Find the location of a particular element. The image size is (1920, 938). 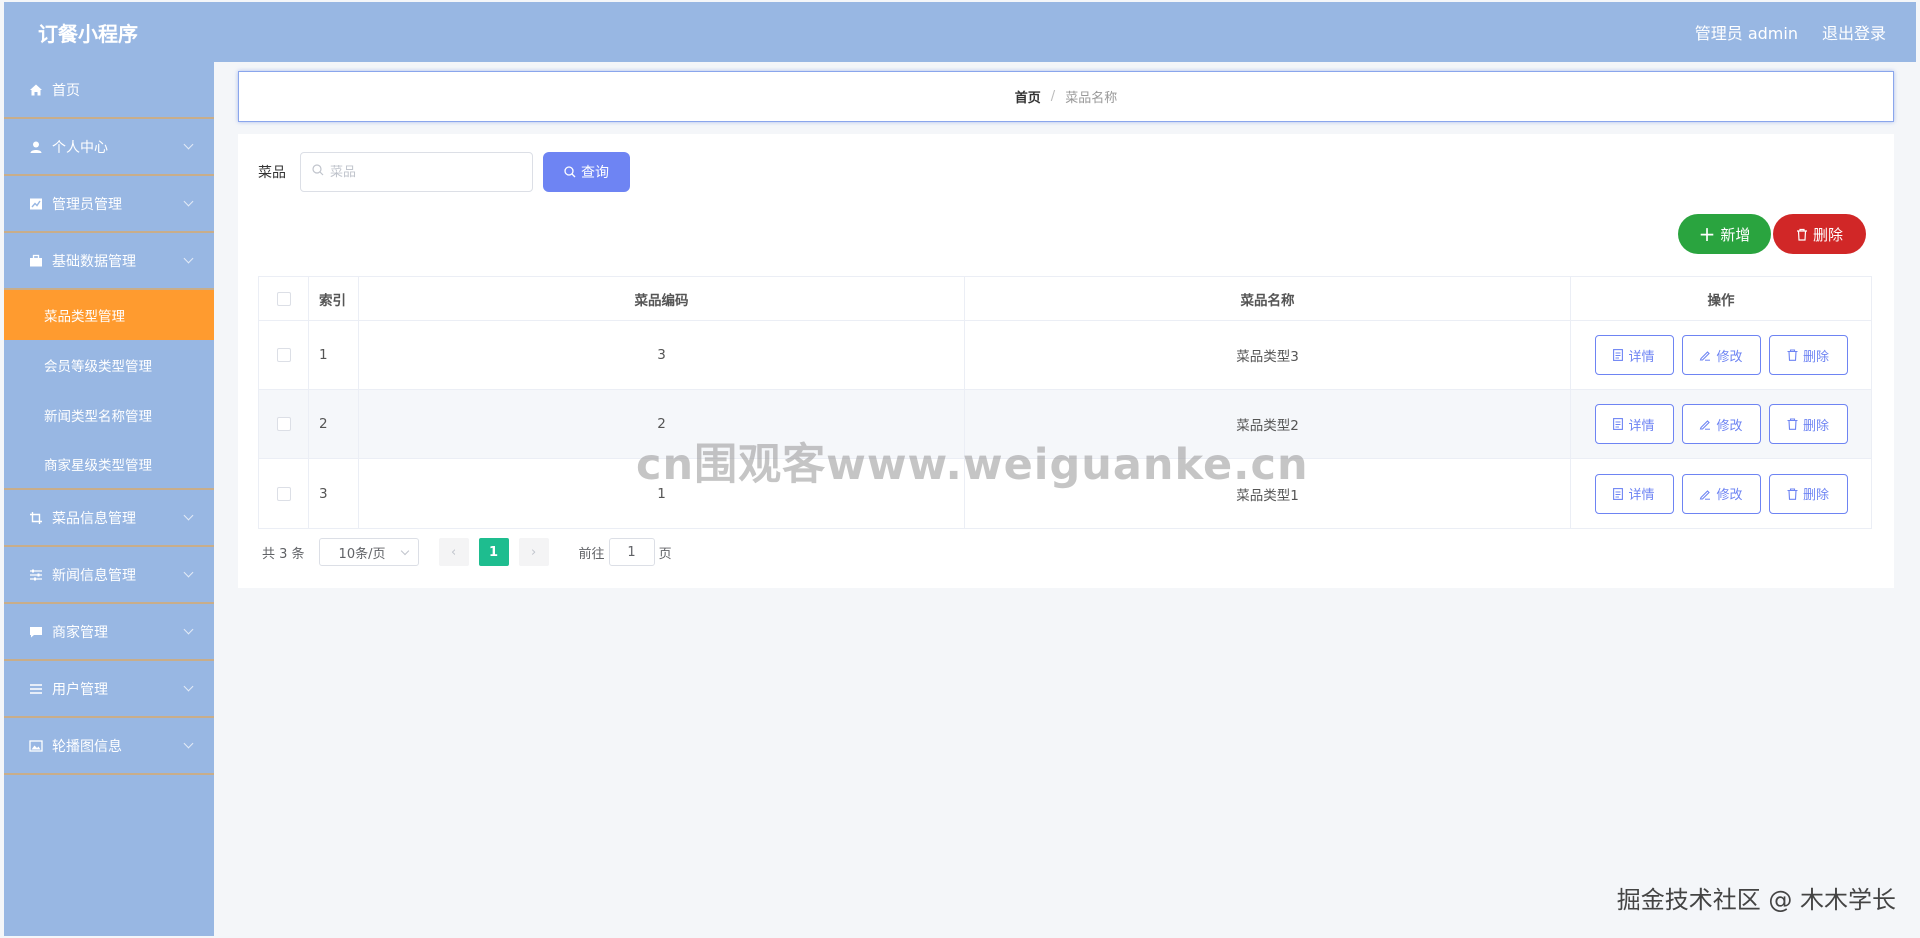

goto-page-input is located at coordinates (631, 552).